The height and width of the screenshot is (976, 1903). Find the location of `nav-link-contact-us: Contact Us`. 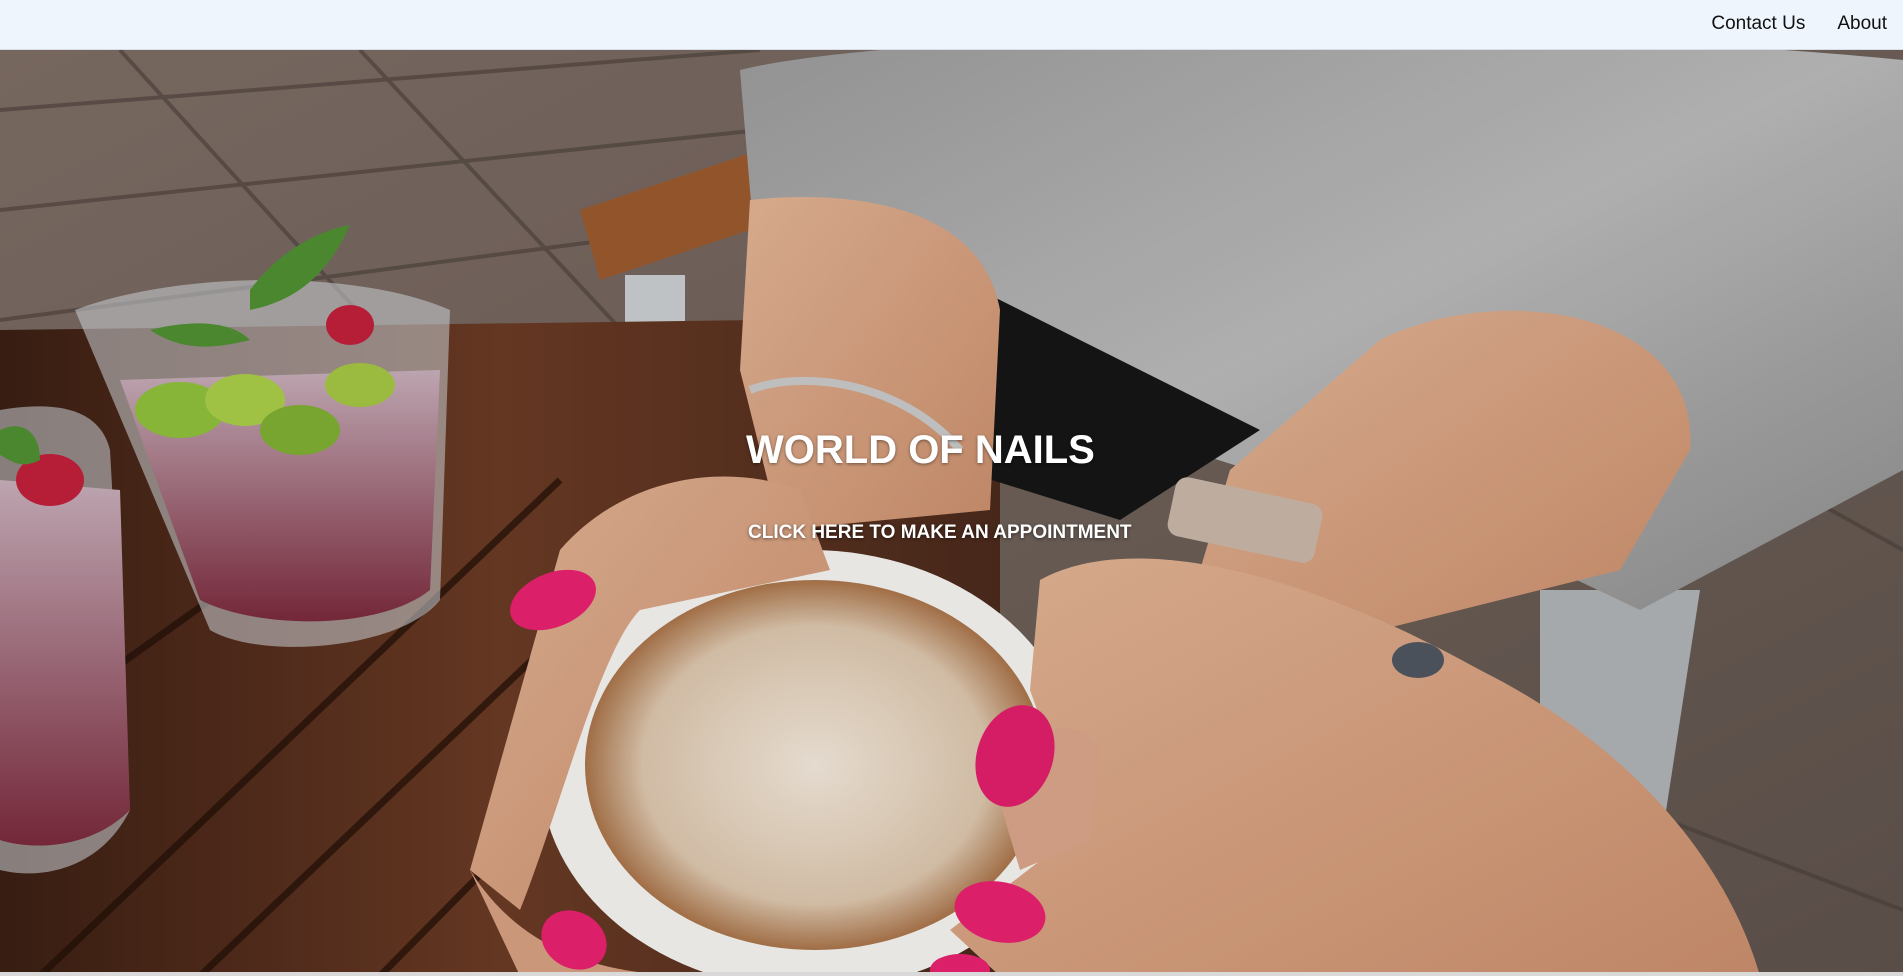

nav-link-contact-us: Contact Us is located at coordinates (1758, 24).